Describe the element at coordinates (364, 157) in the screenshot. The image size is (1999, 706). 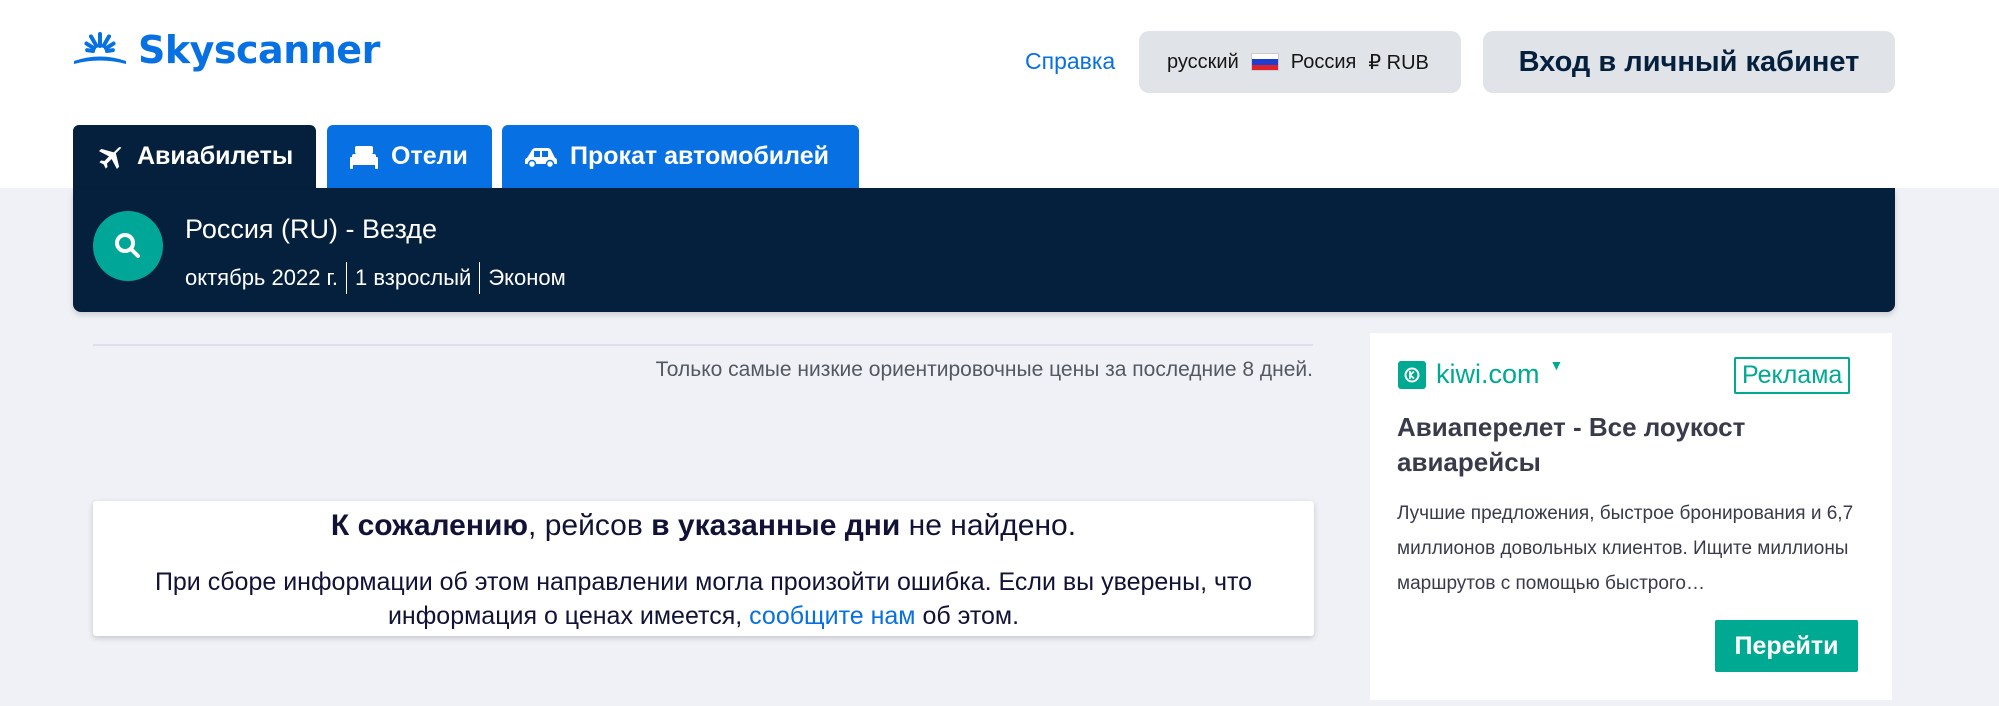
I see `bed-icon` at that location.